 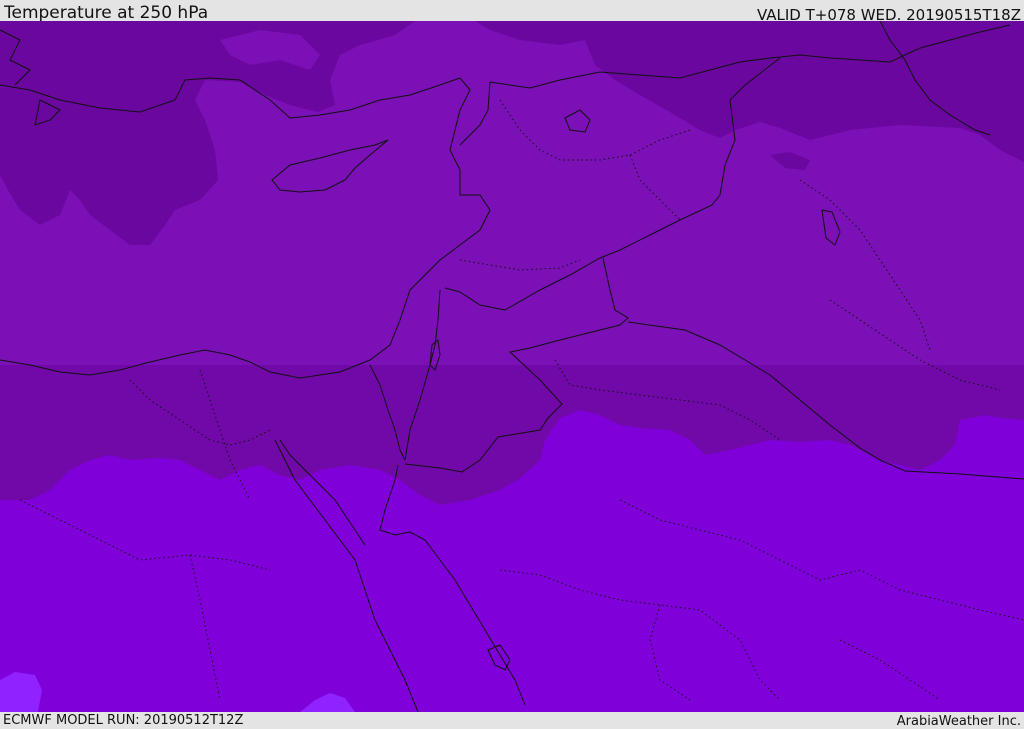 What do you see at coordinates (123, 720) in the screenshot?
I see `model-run-label: ECMWF MODEL RUN: 20190512T12Z` at bounding box center [123, 720].